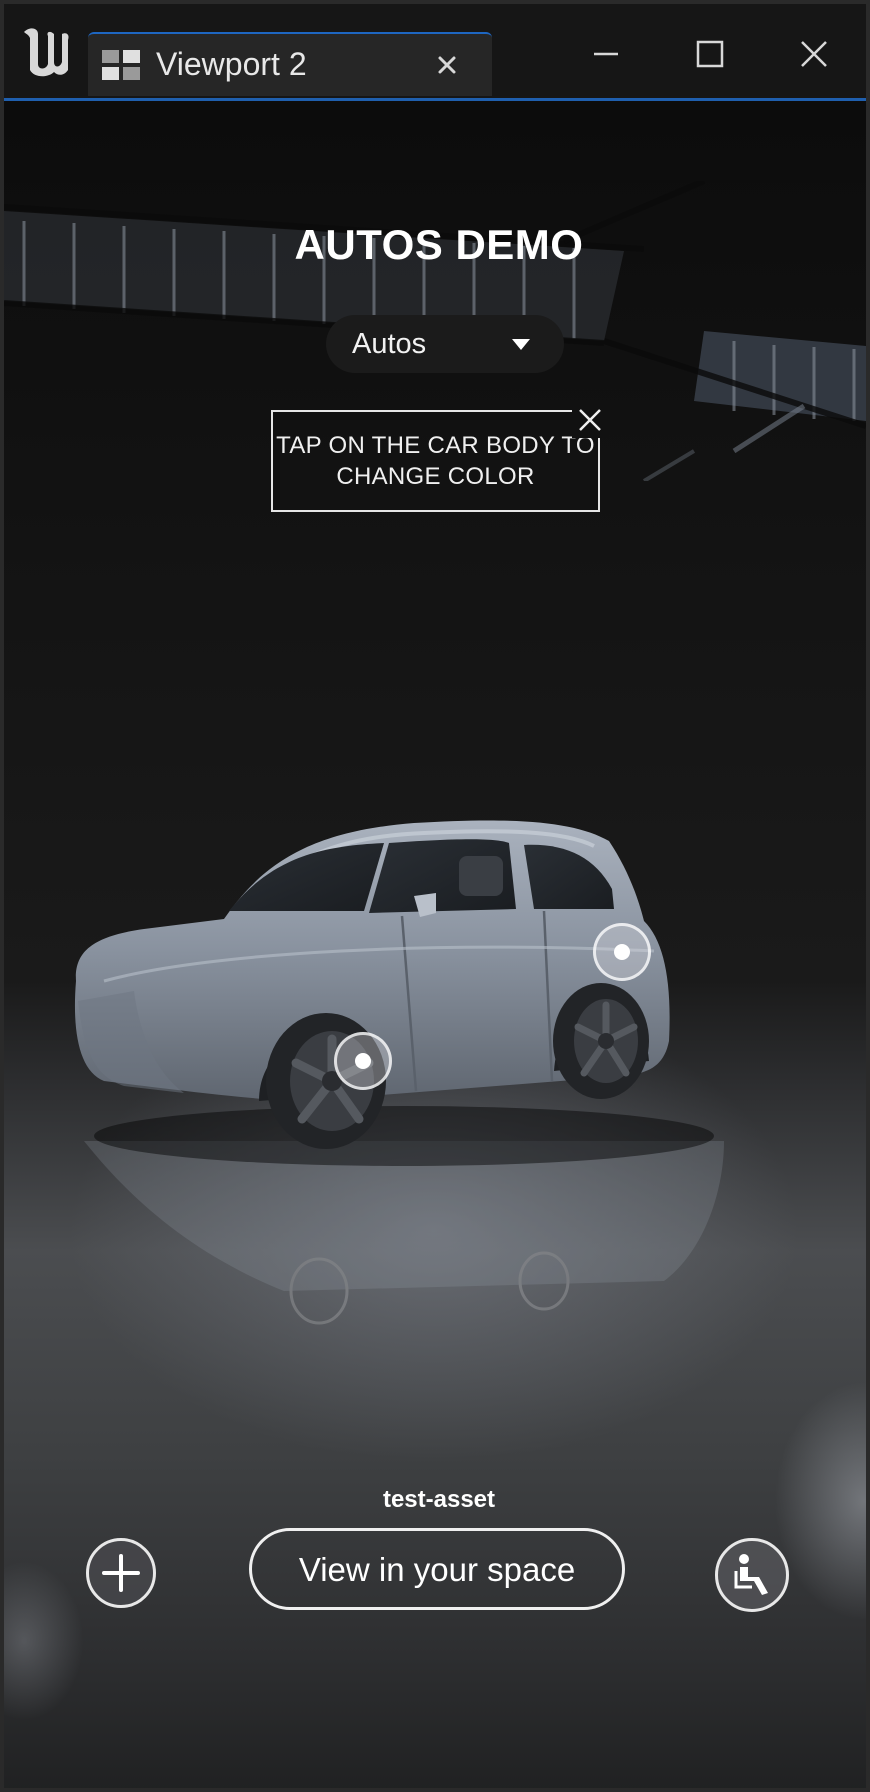 The width and height of the screenshot is (870, 1792). I want to click on tab-viewport-2: Viewport 2, so click(290, 64).